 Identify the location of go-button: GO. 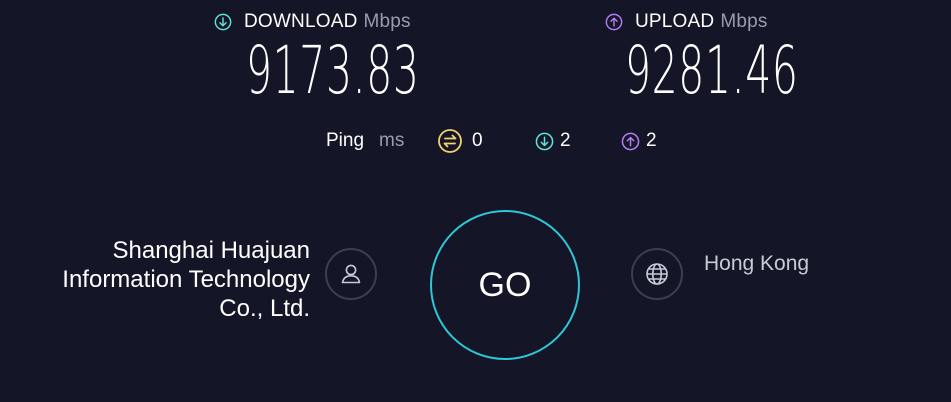
(505, 285).